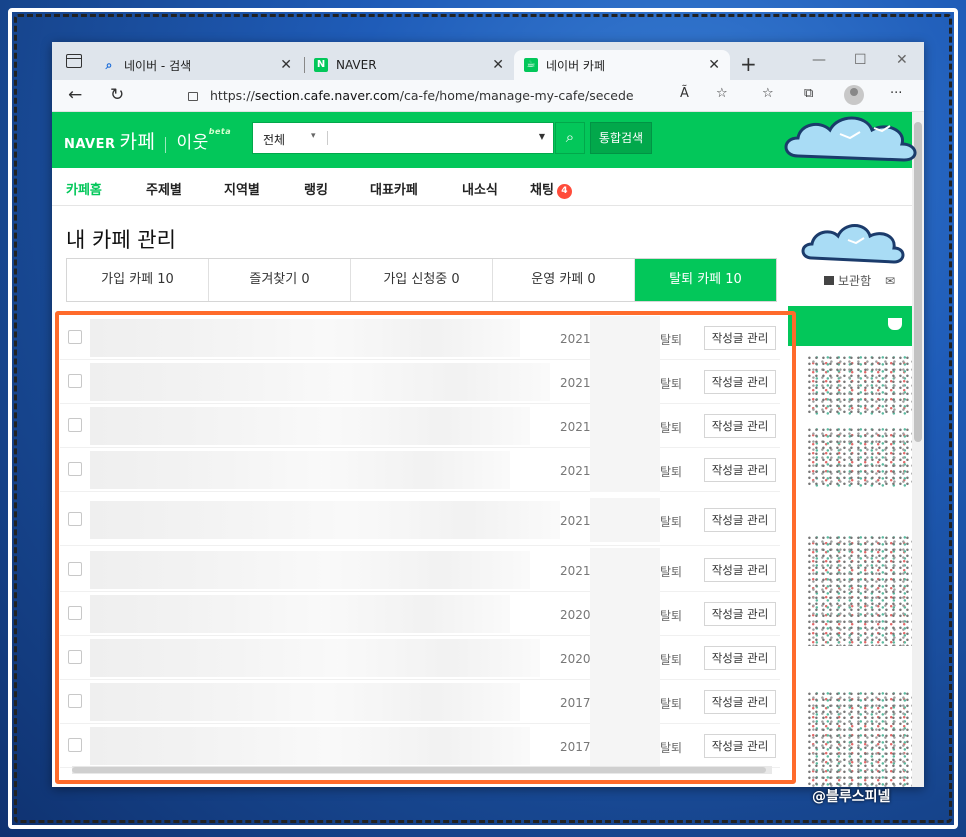 The width and height of the screenshot is (966, 837). I want to click on overlay-text, so click(814, 735).